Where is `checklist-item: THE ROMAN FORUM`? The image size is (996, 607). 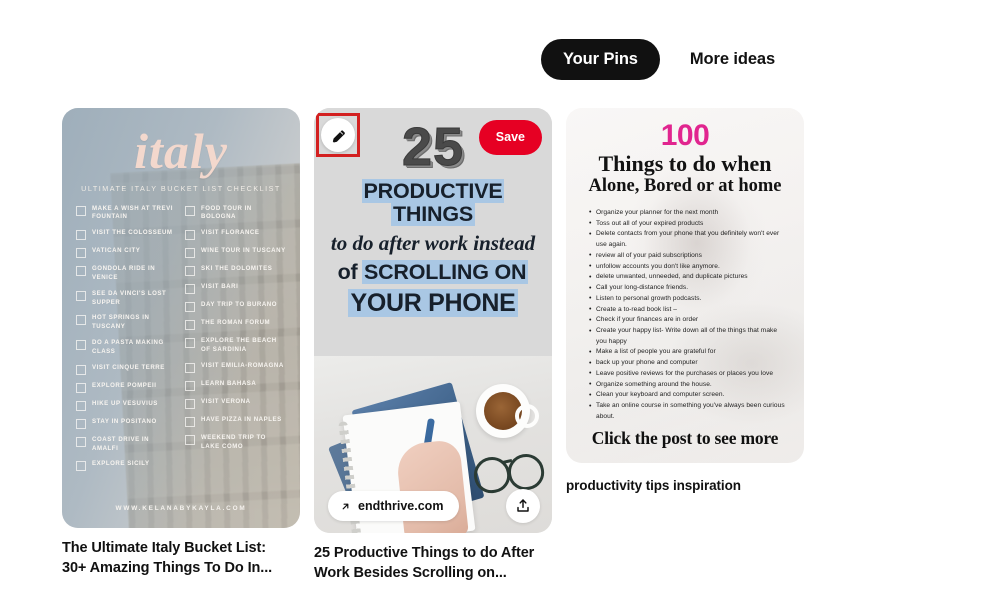 checklist-item: THE ROMAN FORUM is located at coordinates (235, 325).